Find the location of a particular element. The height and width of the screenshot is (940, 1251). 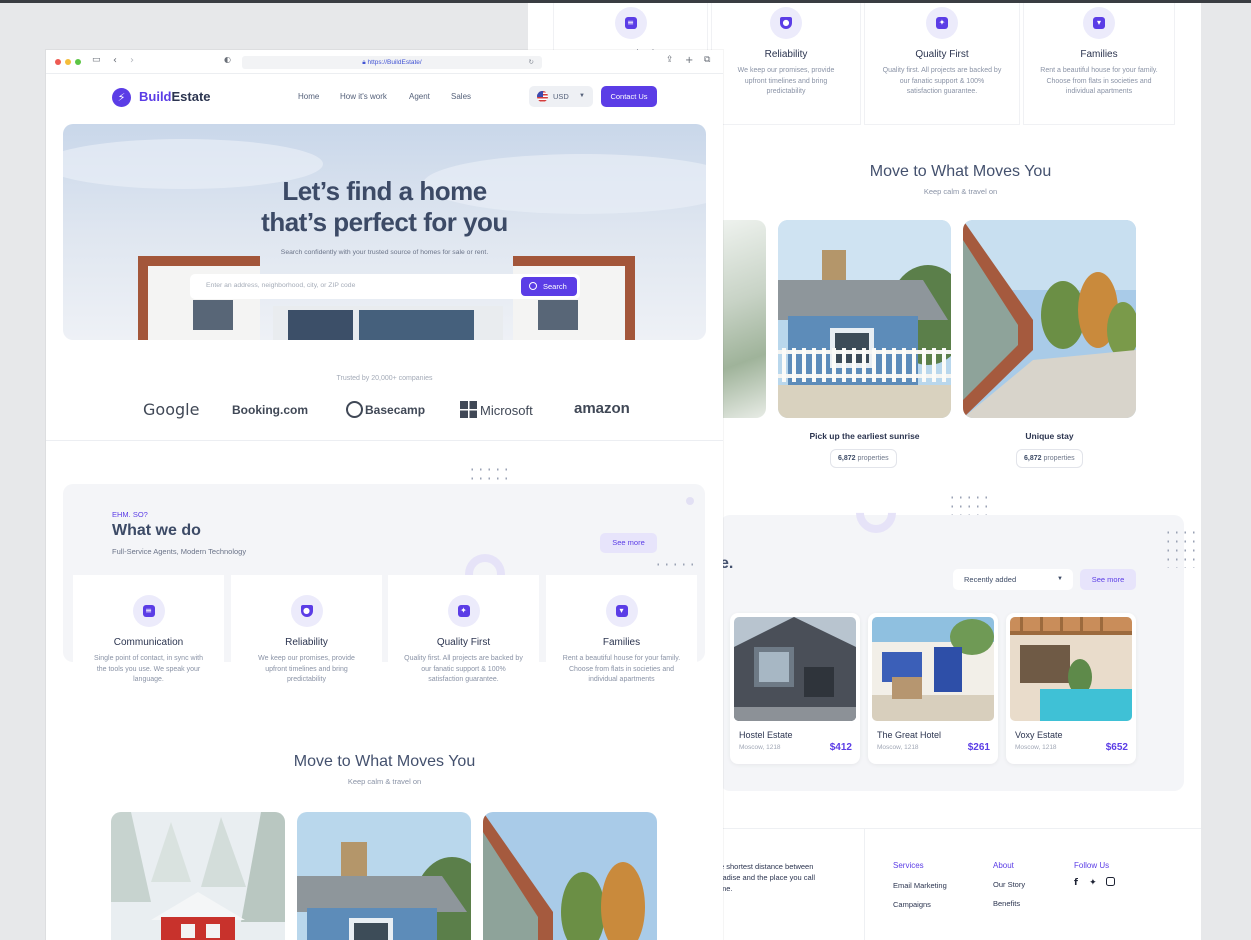

footer-blurb-line: me. is located at coordinates (726, 888).